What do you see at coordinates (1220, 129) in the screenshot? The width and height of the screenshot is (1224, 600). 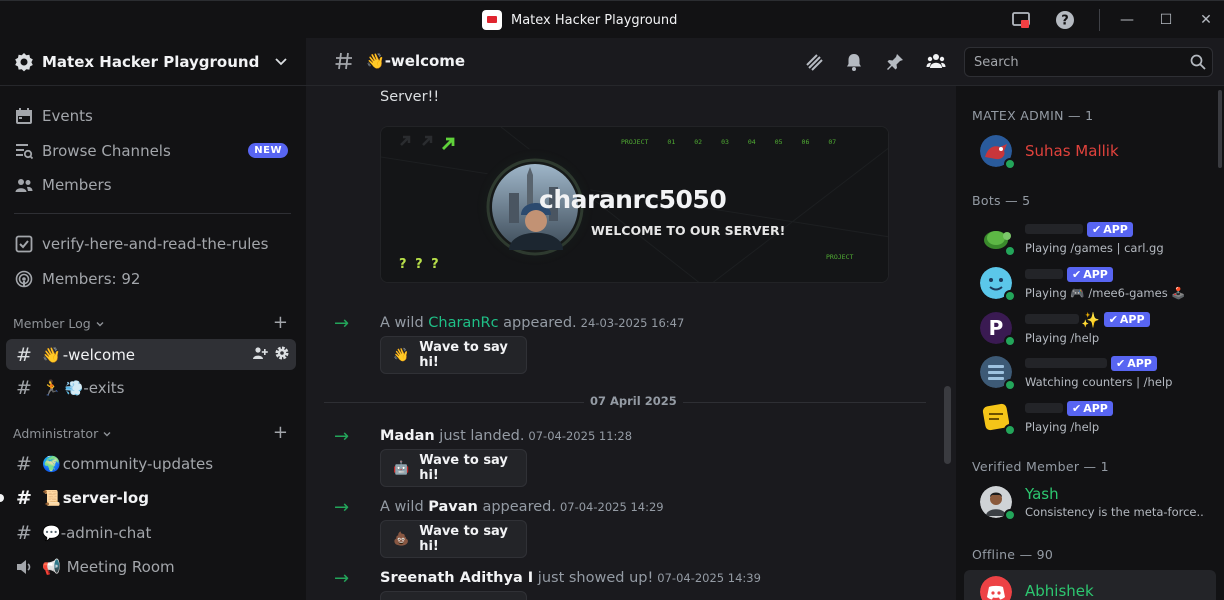 I see `member-list-scrollbar` at bounding box center [1220, 129].